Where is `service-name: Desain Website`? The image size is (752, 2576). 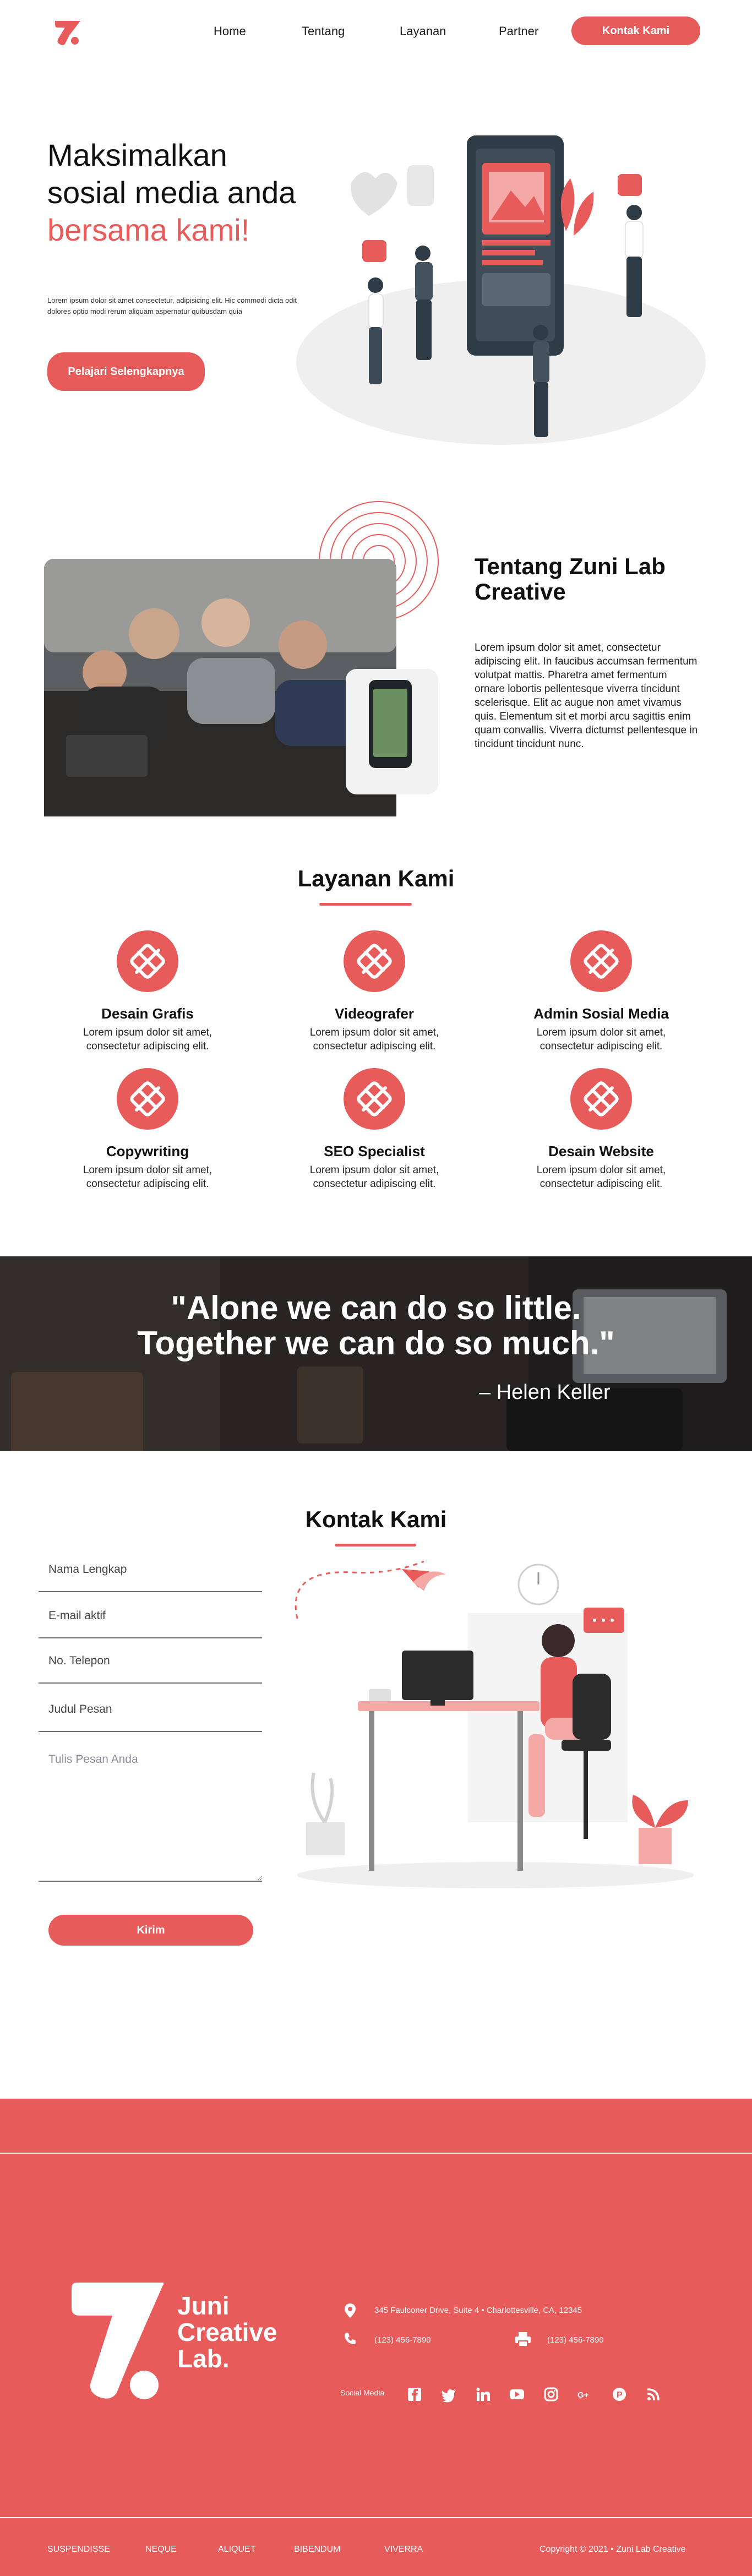
service-name: Desain Website is located at coordinates (601, 1151).